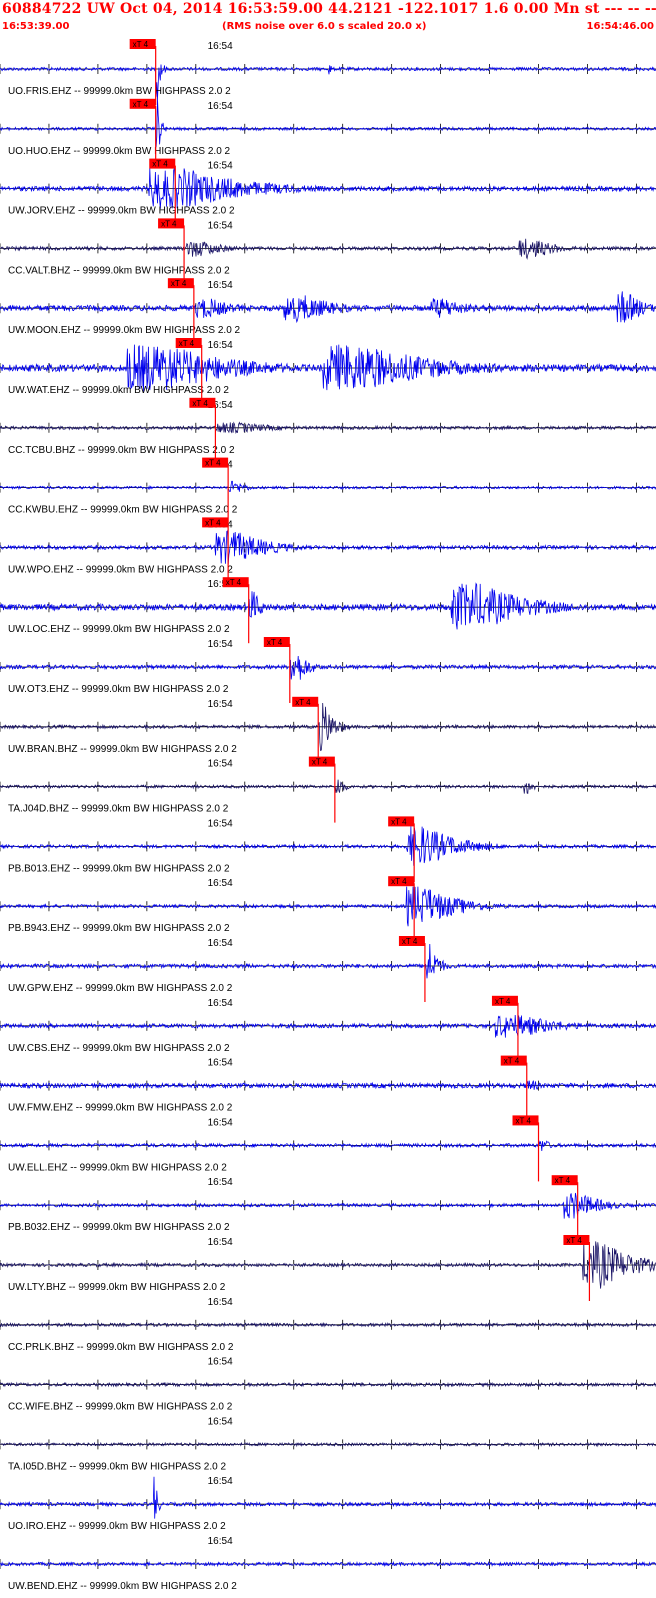  I want to click on scaling-note: (RMS noise over 6.0 s scaled 20.0 x), so click(324, 26).